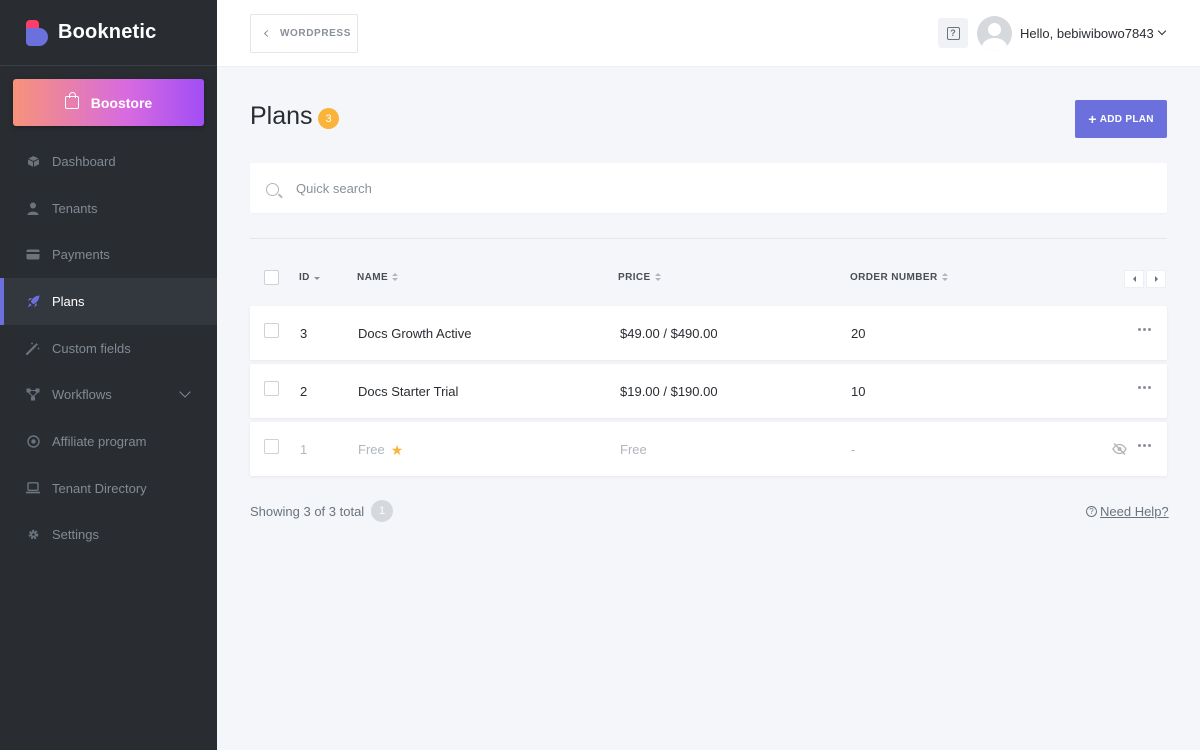 The height and width of the screenshot is (750, 1200). Describe the element at coordinates (408, 391) in the screenshot. I see `cell-name: Docs Starter Trial` at that location.